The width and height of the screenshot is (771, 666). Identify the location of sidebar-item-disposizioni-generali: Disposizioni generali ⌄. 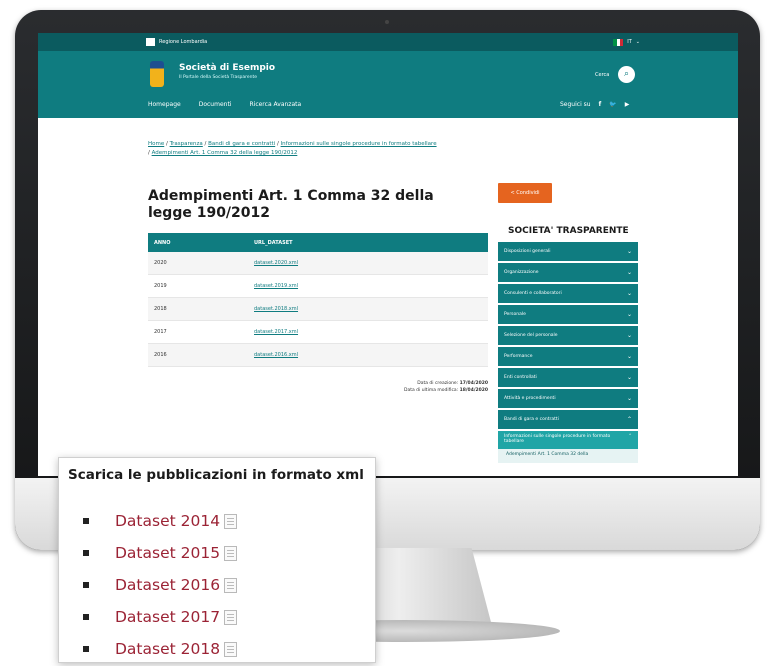
(568, 251).